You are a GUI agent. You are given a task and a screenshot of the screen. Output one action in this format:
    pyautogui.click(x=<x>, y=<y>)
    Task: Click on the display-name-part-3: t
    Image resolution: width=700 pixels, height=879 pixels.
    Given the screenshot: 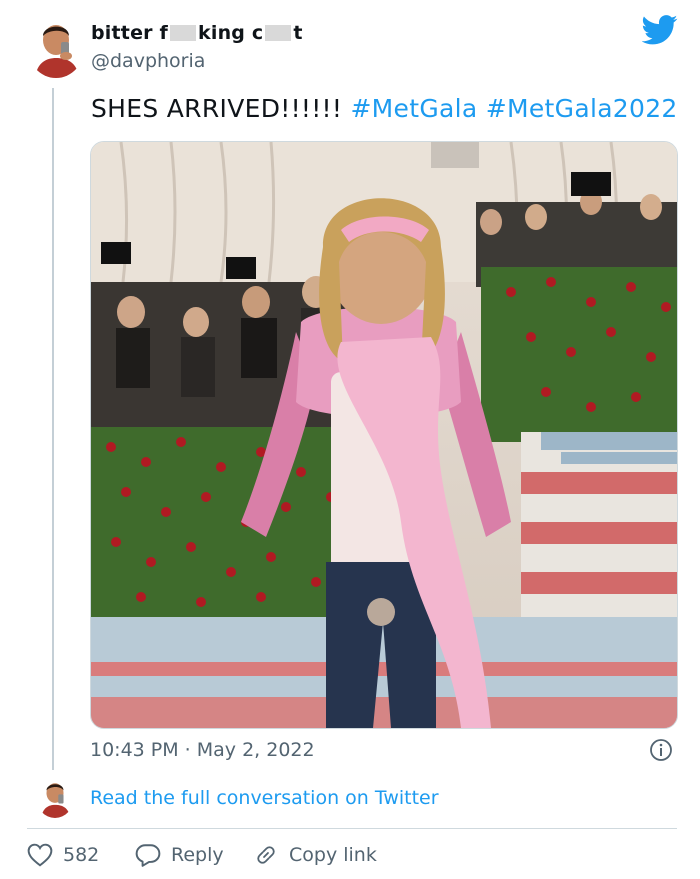 What is the action you would take?
    pyautogui.click(x=298, y=33)
    